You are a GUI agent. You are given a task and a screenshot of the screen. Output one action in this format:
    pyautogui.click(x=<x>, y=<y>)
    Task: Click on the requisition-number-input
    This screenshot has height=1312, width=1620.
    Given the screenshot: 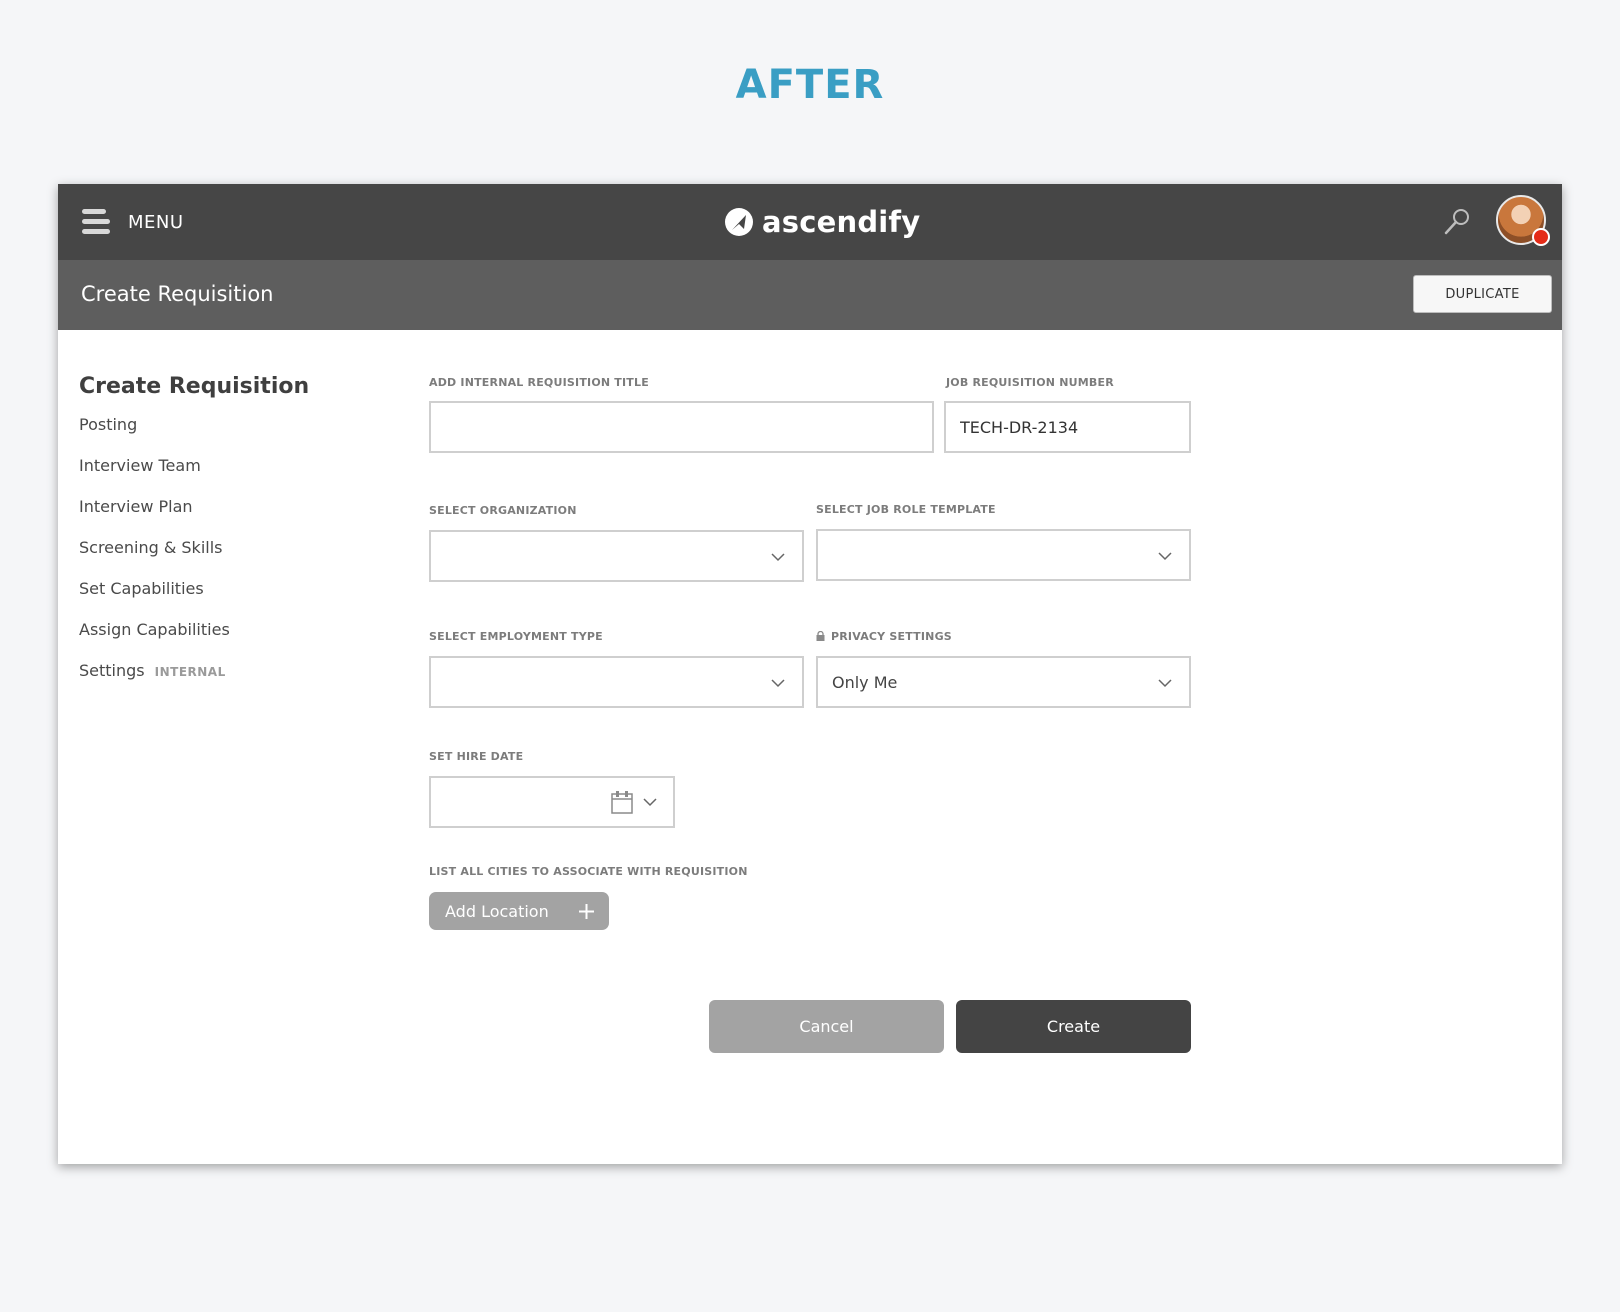 What is the action you would take?
    pyautogui.click(x=1067, y=427)
    